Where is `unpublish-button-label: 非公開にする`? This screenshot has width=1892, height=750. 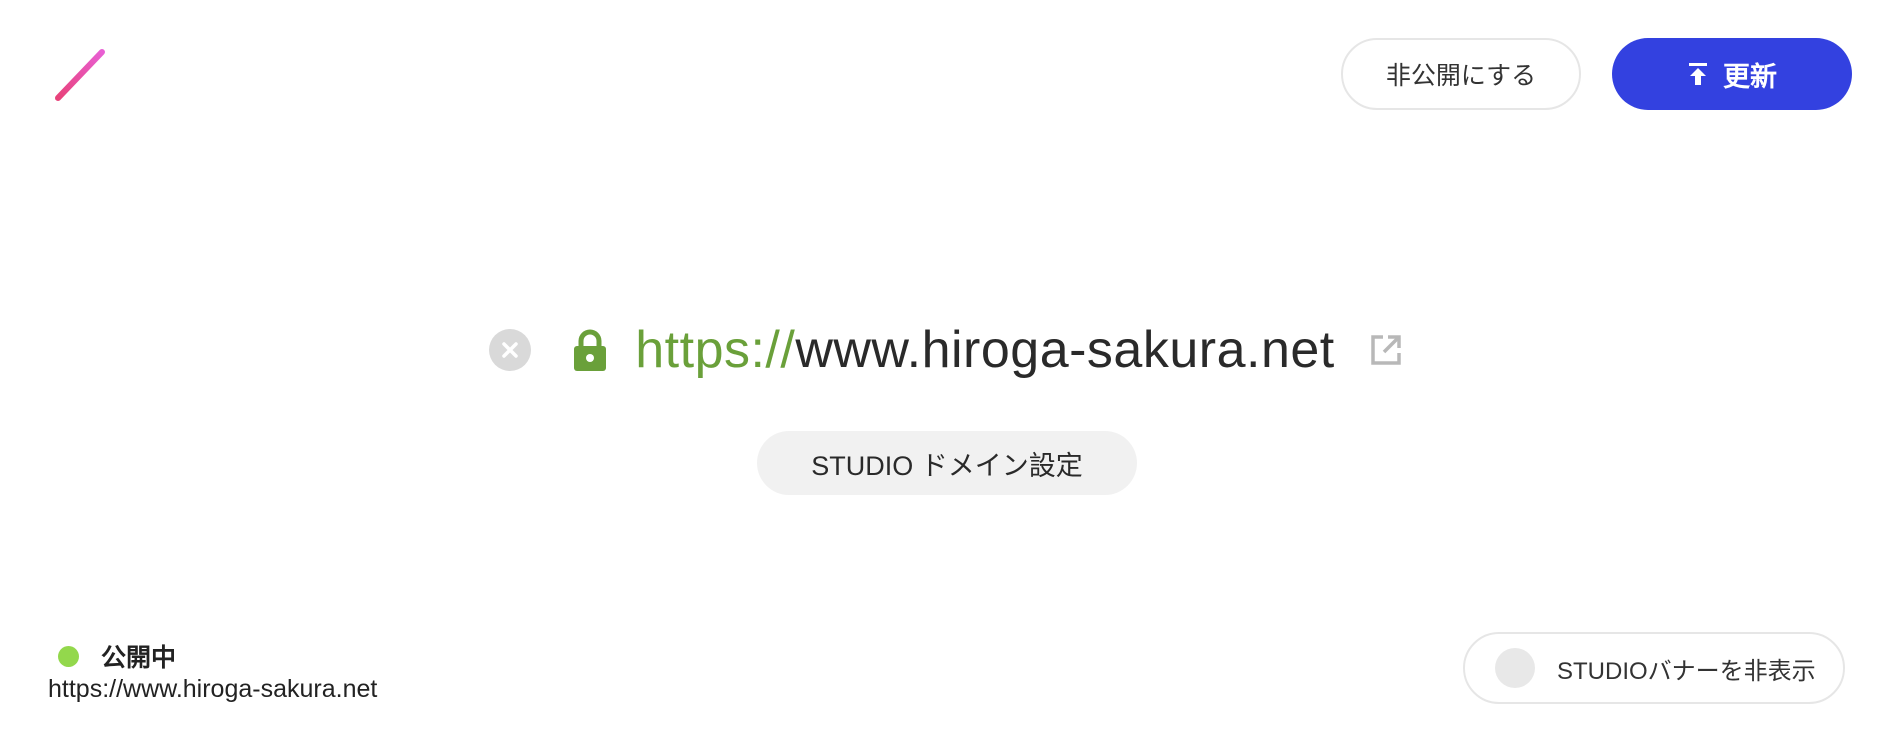 unpublish-button-label: 非公開にする is located at coordinates (1461, 76).